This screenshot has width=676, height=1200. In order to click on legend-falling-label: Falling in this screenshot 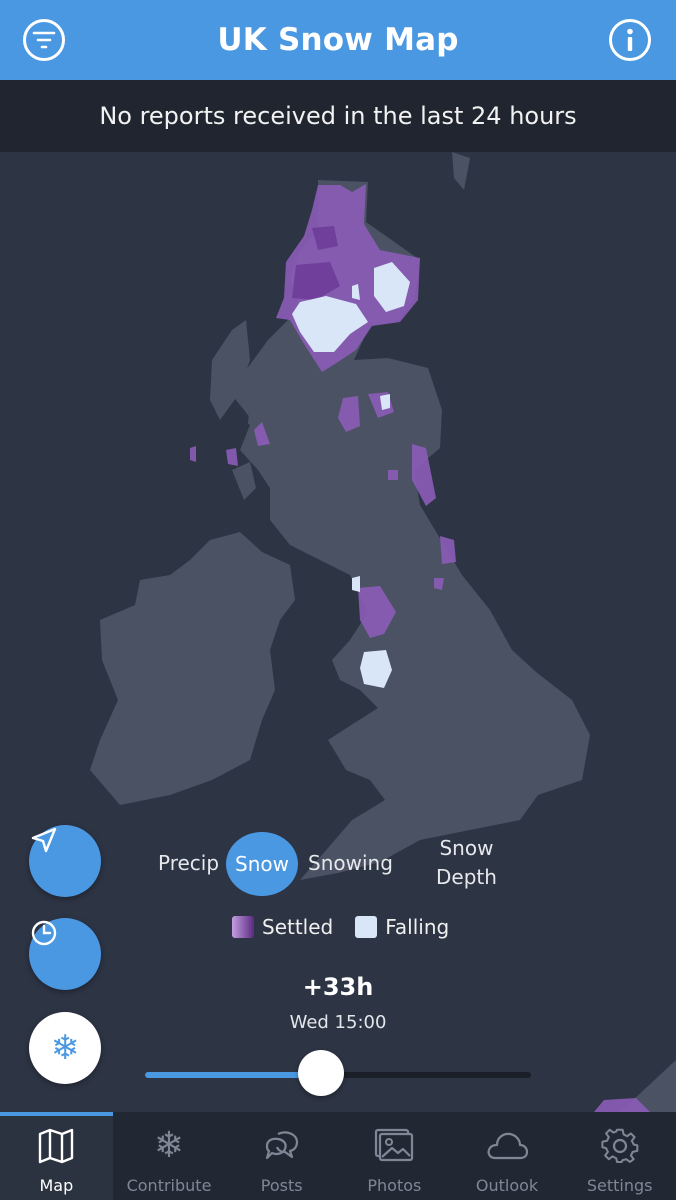, I will do `click(417, 927)`.